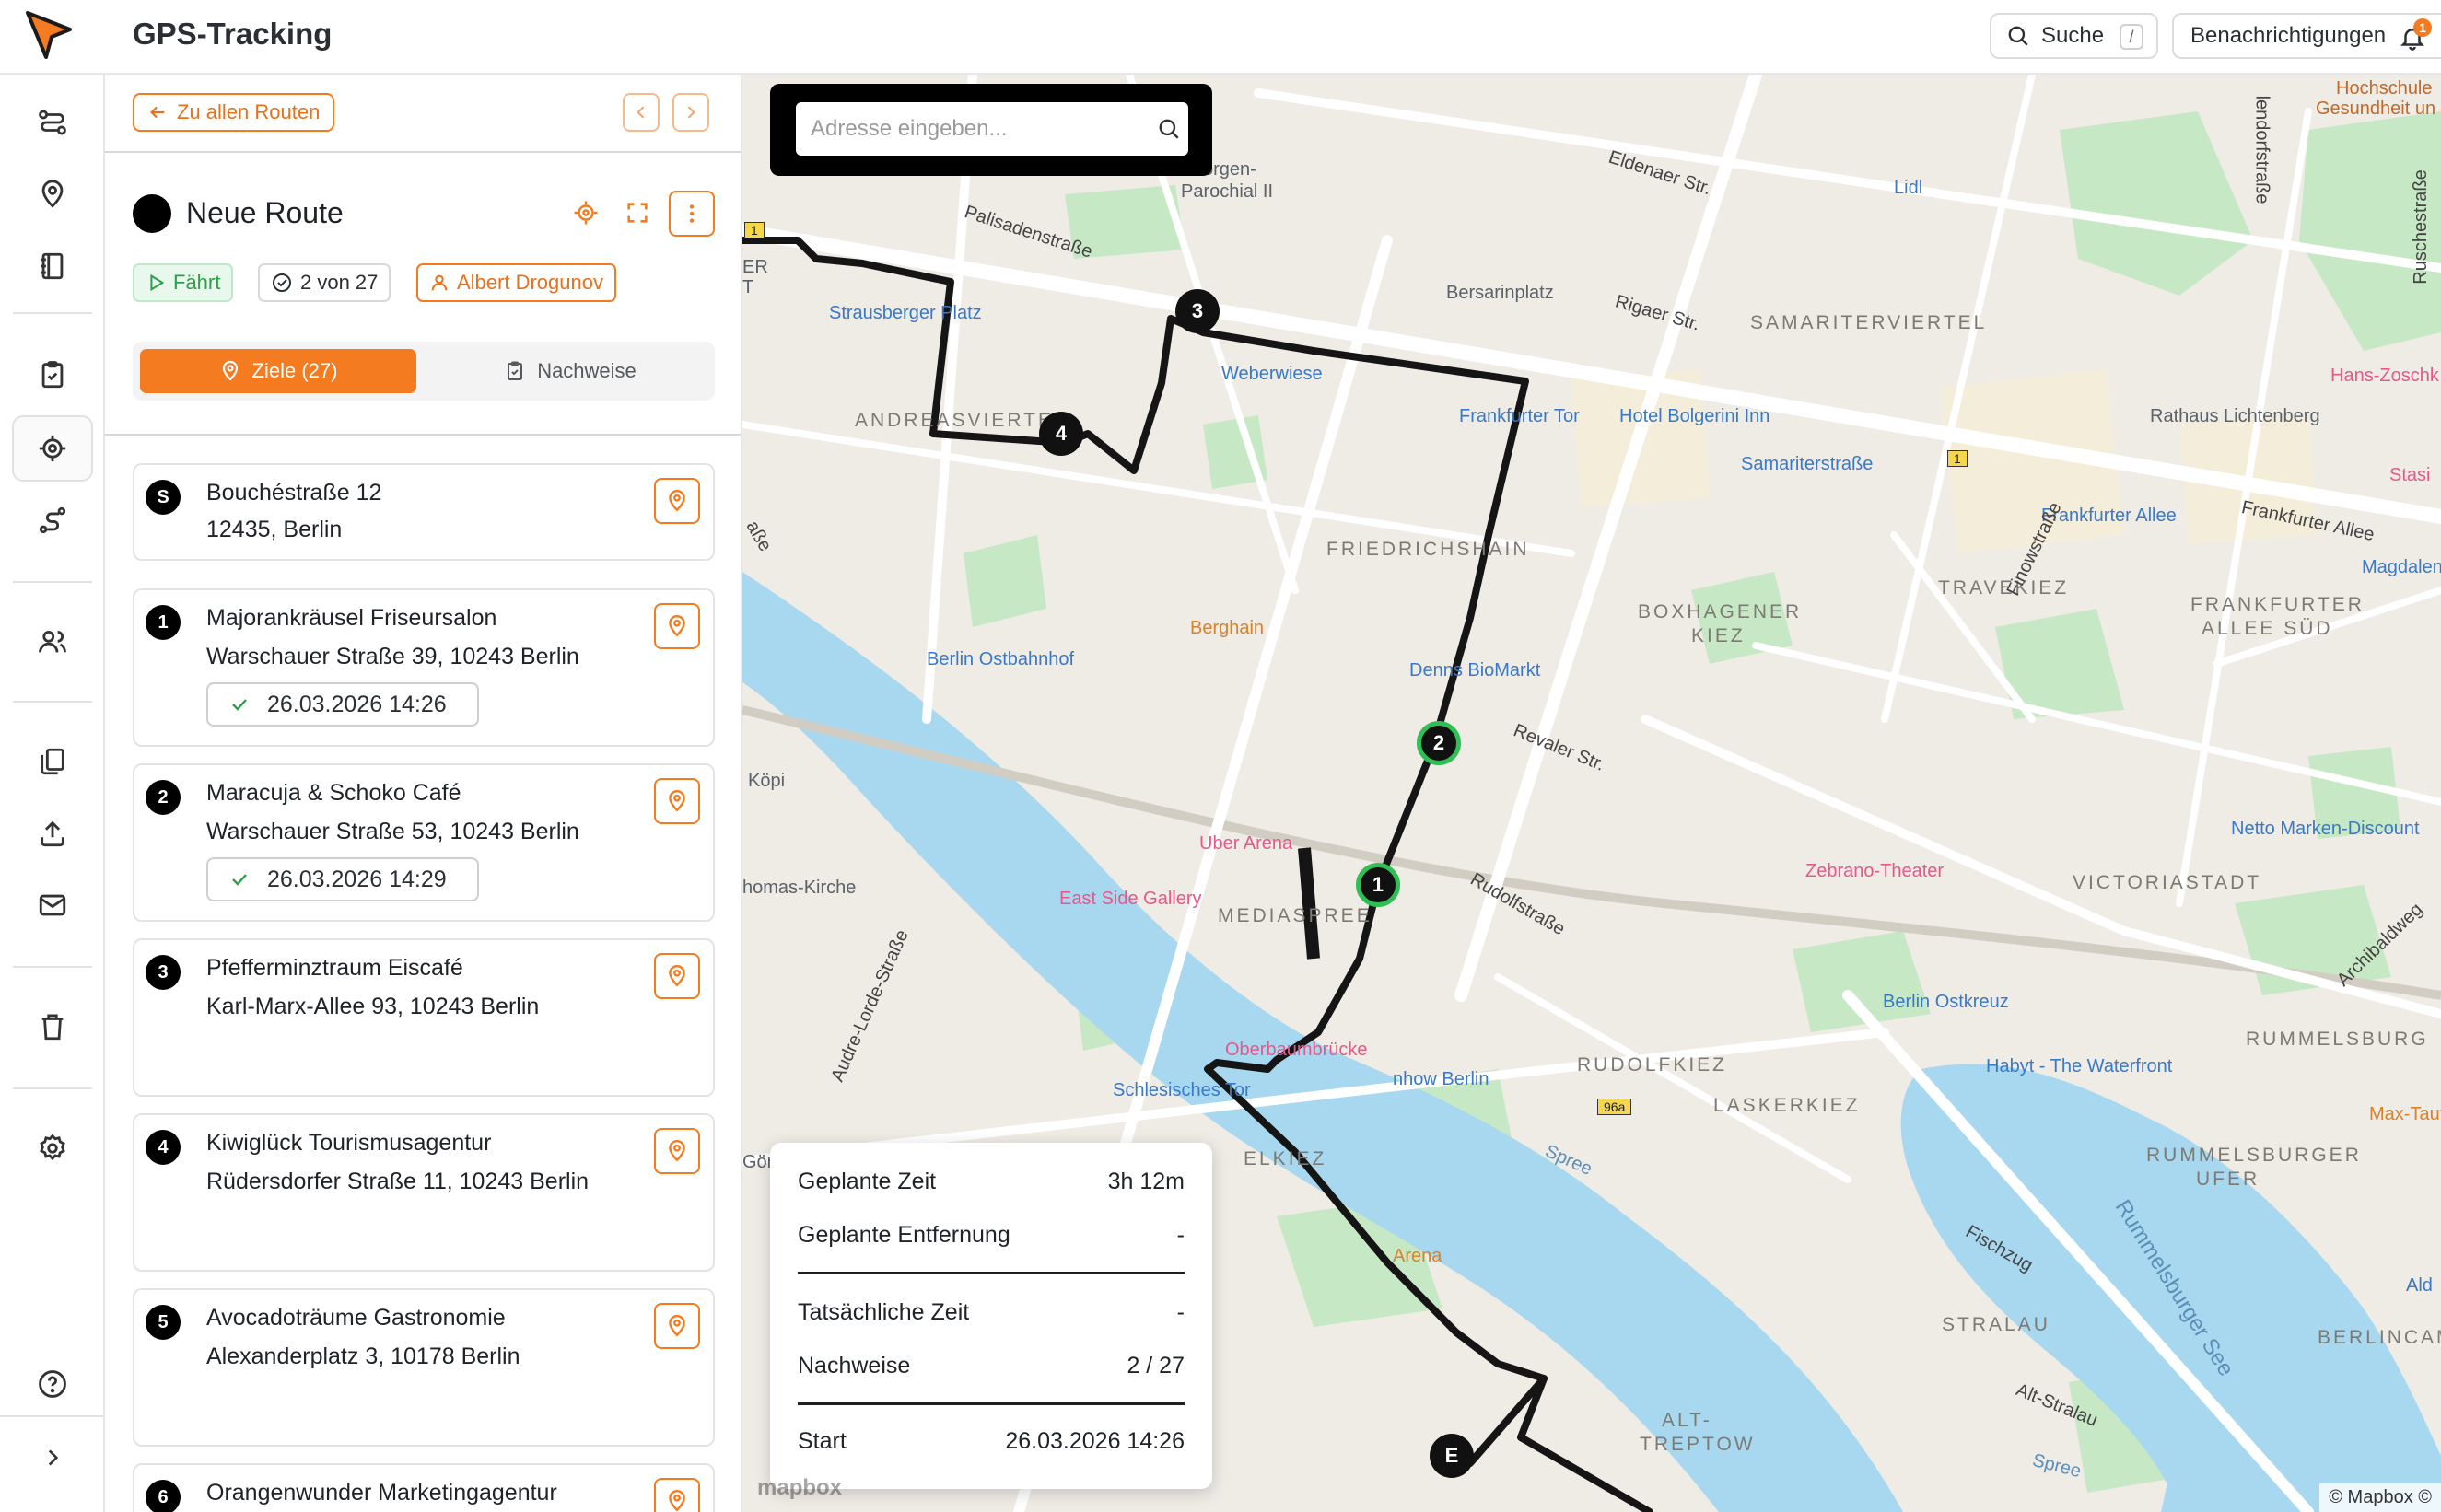 The width and height of the screenshot is (2441, 1512). Describe the element at coordinates (1169, 129) in the screenshot. I see `search-icon` at that location.